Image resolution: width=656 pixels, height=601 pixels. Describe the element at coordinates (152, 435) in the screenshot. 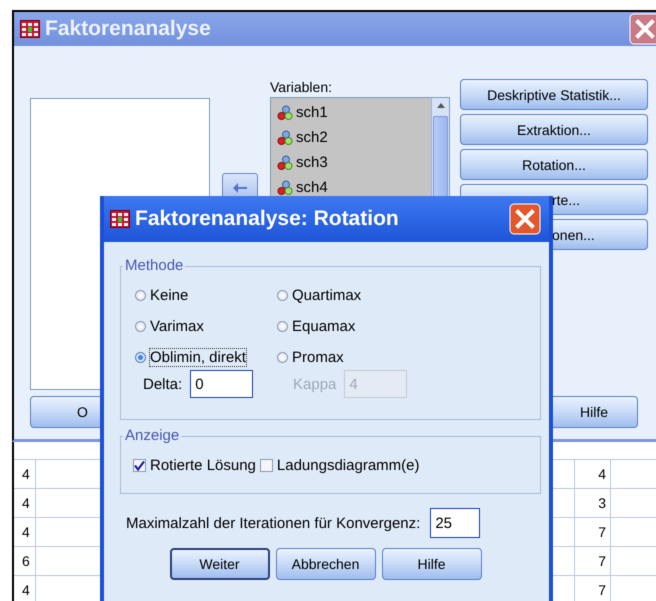

I see `group-label: Anzeige` at that location.